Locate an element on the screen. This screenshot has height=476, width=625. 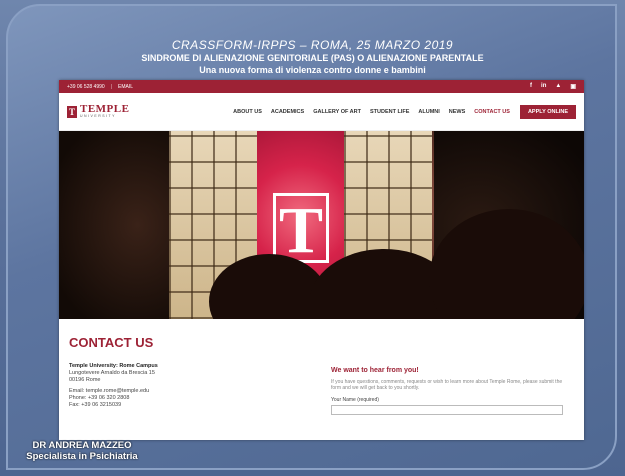
menu-item-news: NEWS is located at coordinates (457, 112).